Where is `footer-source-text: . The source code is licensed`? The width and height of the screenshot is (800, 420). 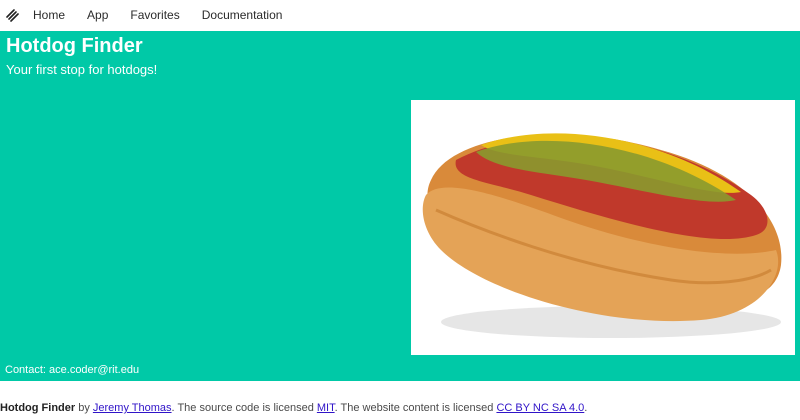
footer-source-text: . The source code is licensed is located at coordinates (244, 408).